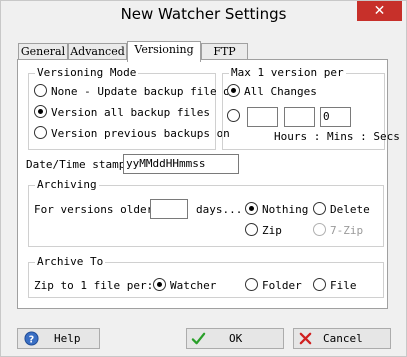 The image size is (407, 357). Describe the element at coordinates (159, 284) in the screenshot. I see `radio-watcher` at that location.